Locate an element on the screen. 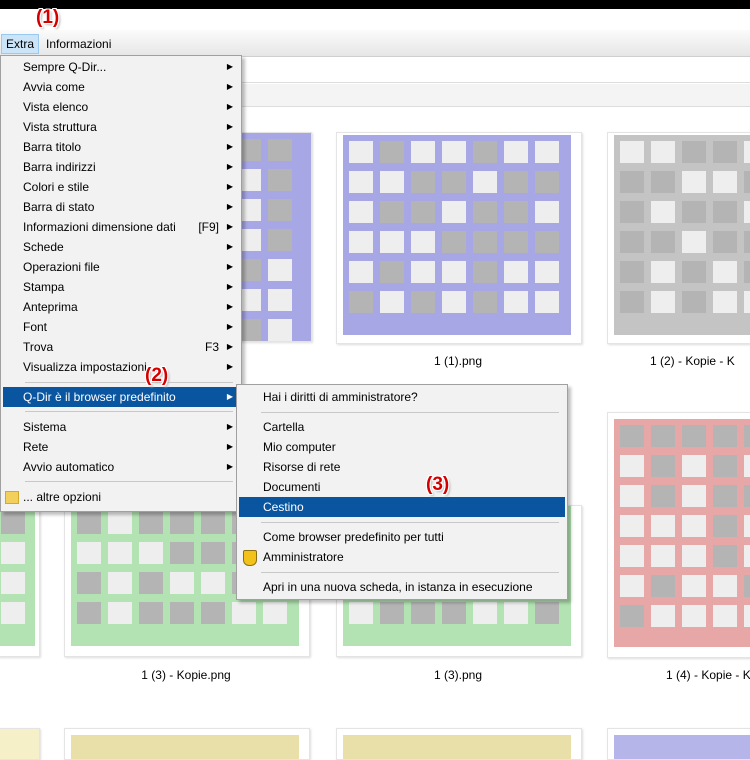 Image resolution: width=750 pixels, height=760 pixels. thumbnail-partial-left-top is located at coordinates (271, 237).